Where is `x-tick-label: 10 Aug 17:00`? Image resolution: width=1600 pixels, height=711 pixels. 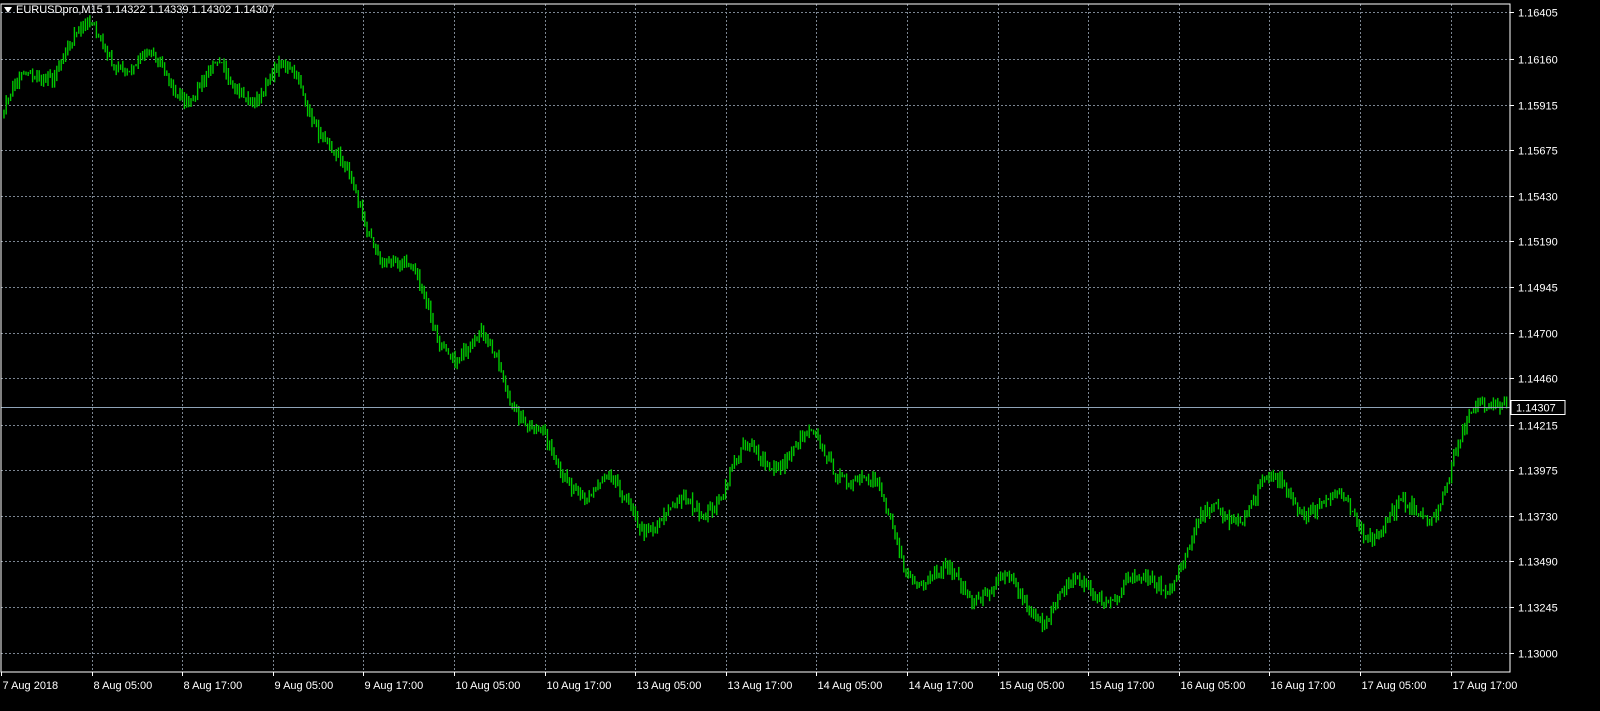
x-tick-label: 10 Aug 17:00 is located at coordinates (579, 686).